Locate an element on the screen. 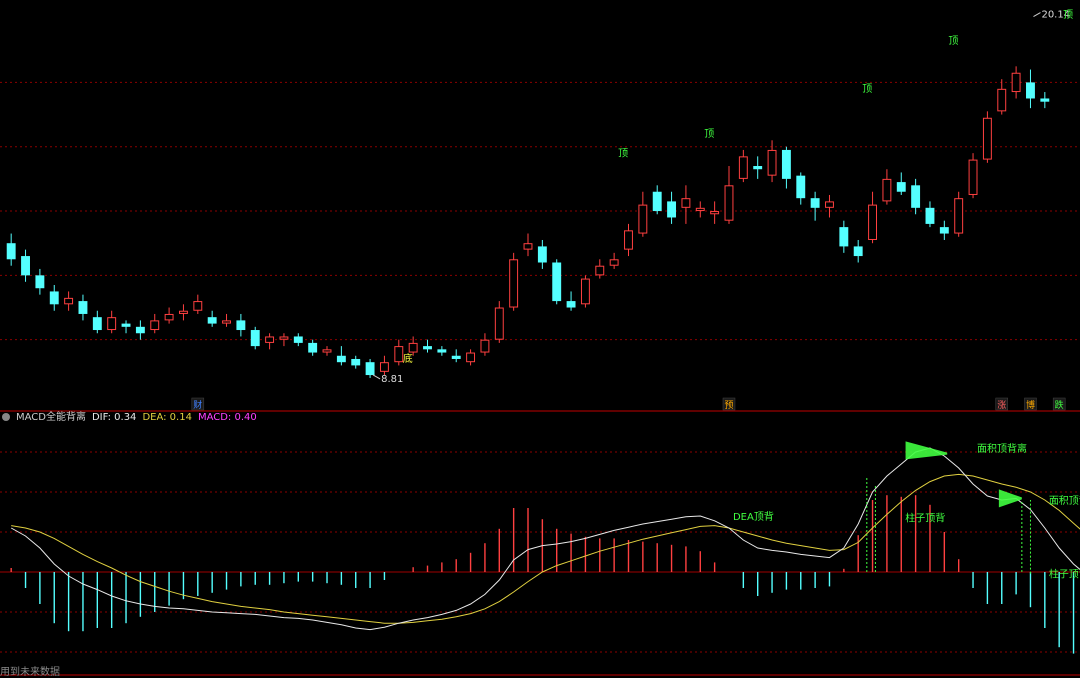 Image resolution: width=1080 pixels, height=678 pixels. event-label: 财 is located at coordinates (197, 405).